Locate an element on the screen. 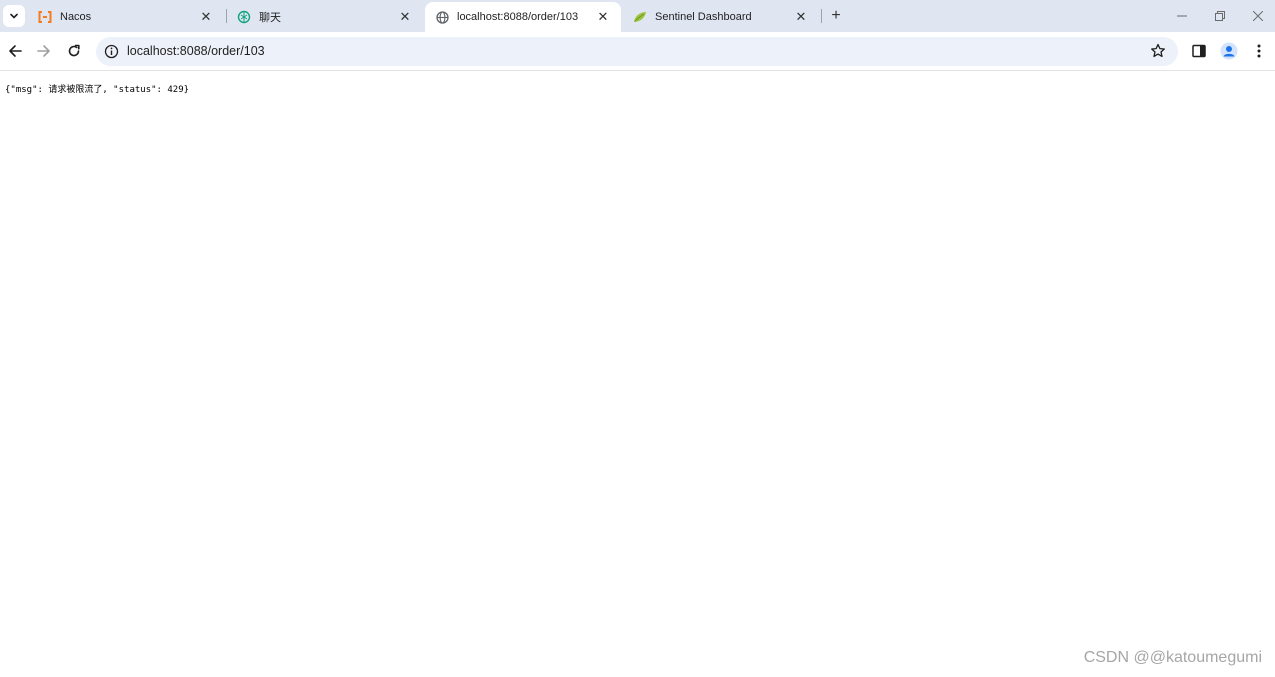  reload-button is located at coordinates (74, 51).